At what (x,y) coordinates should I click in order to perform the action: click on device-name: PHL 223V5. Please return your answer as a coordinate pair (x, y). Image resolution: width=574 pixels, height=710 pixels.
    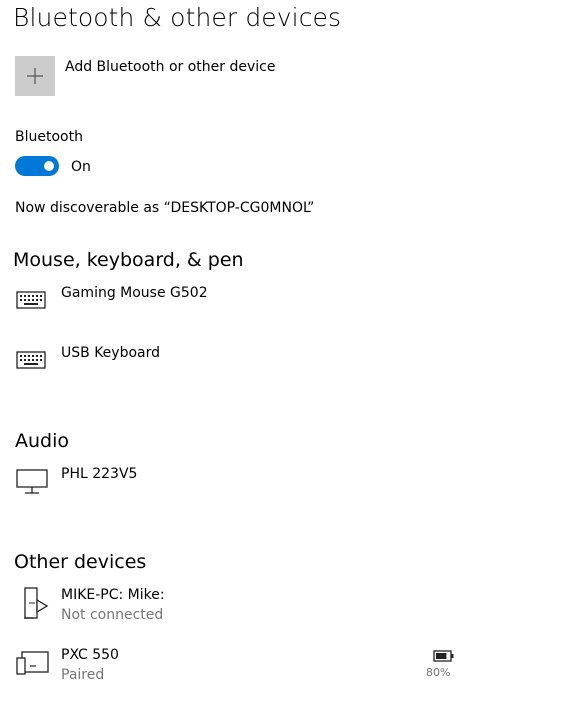
    Looking at the image, I should click on (99, 474).